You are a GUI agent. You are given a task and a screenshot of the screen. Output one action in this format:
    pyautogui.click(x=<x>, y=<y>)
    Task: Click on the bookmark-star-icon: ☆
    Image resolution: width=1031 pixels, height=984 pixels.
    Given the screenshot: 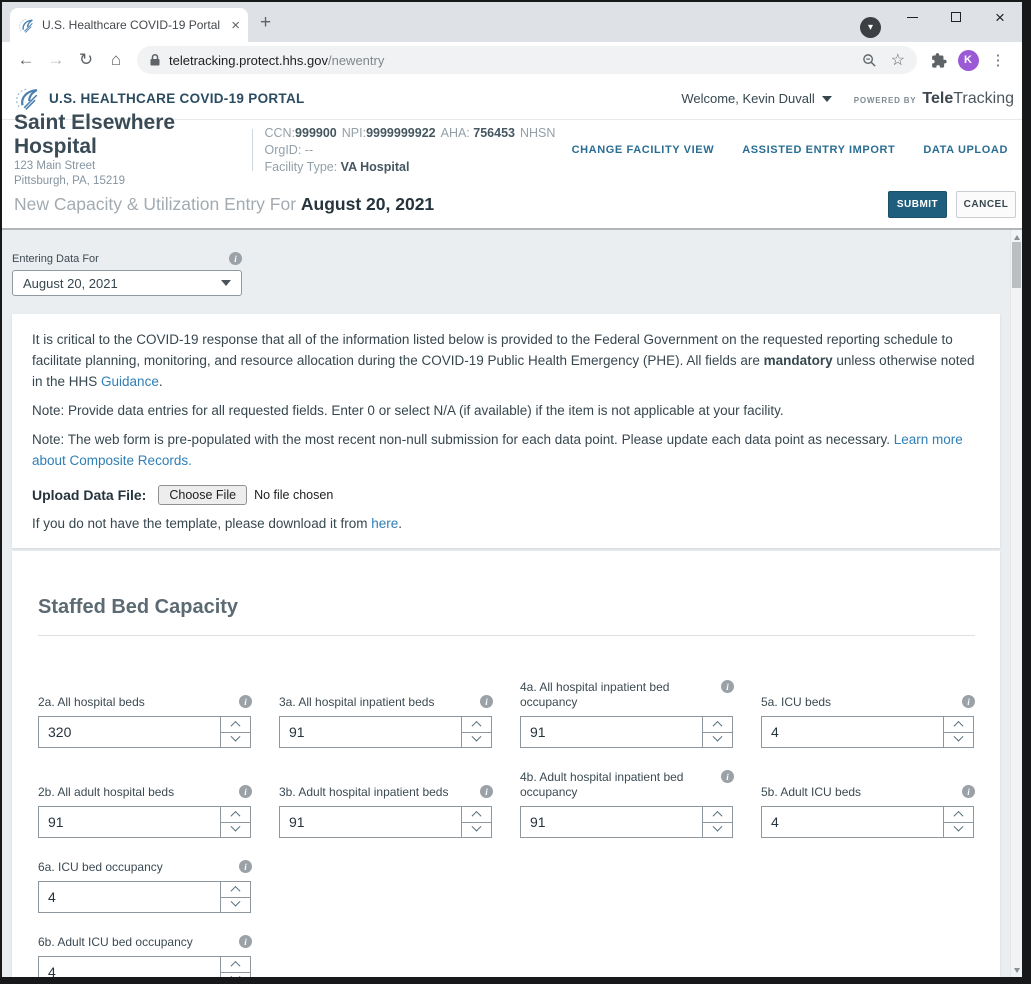 What is the action you would take?
    pyautogui.click(x=898, y=60)
    